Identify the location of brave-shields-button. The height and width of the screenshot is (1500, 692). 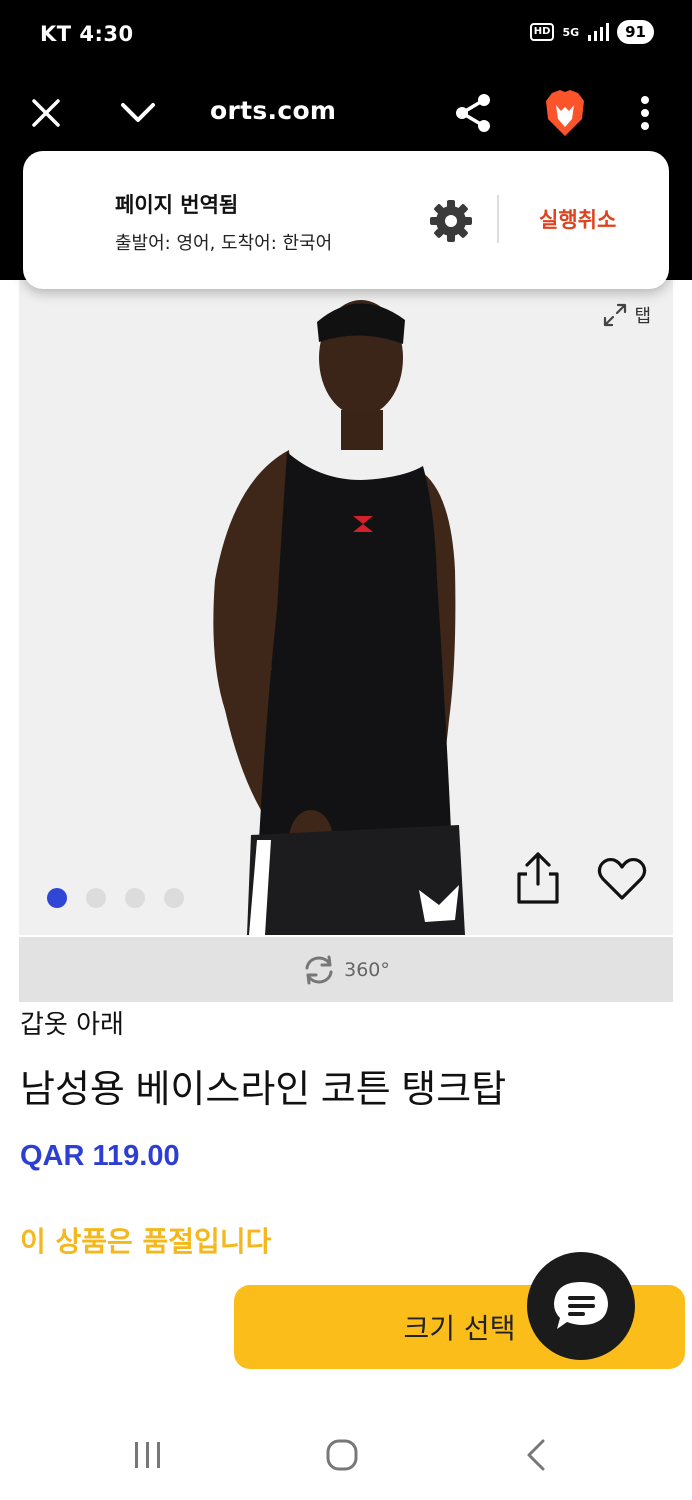
(565, 113).